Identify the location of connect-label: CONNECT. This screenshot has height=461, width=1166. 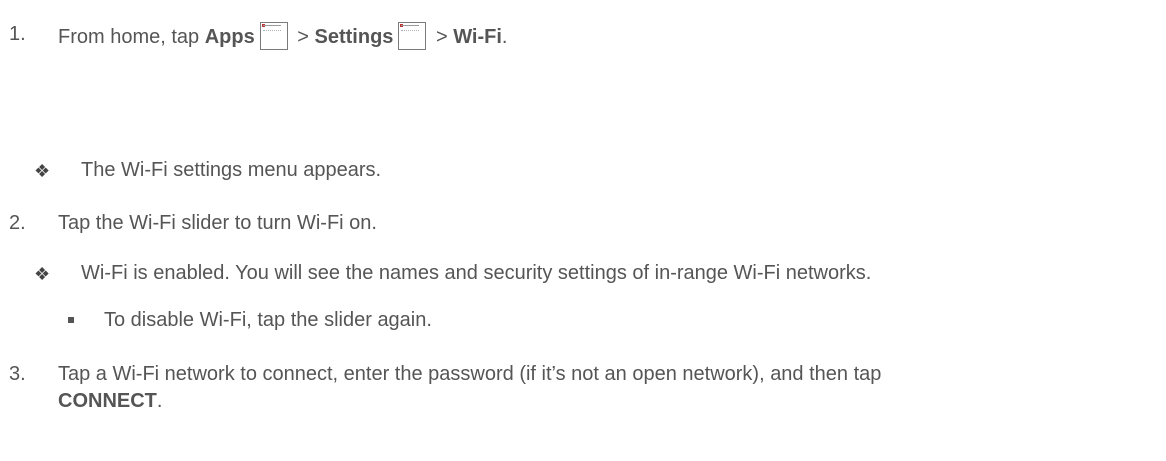
(107, 401).